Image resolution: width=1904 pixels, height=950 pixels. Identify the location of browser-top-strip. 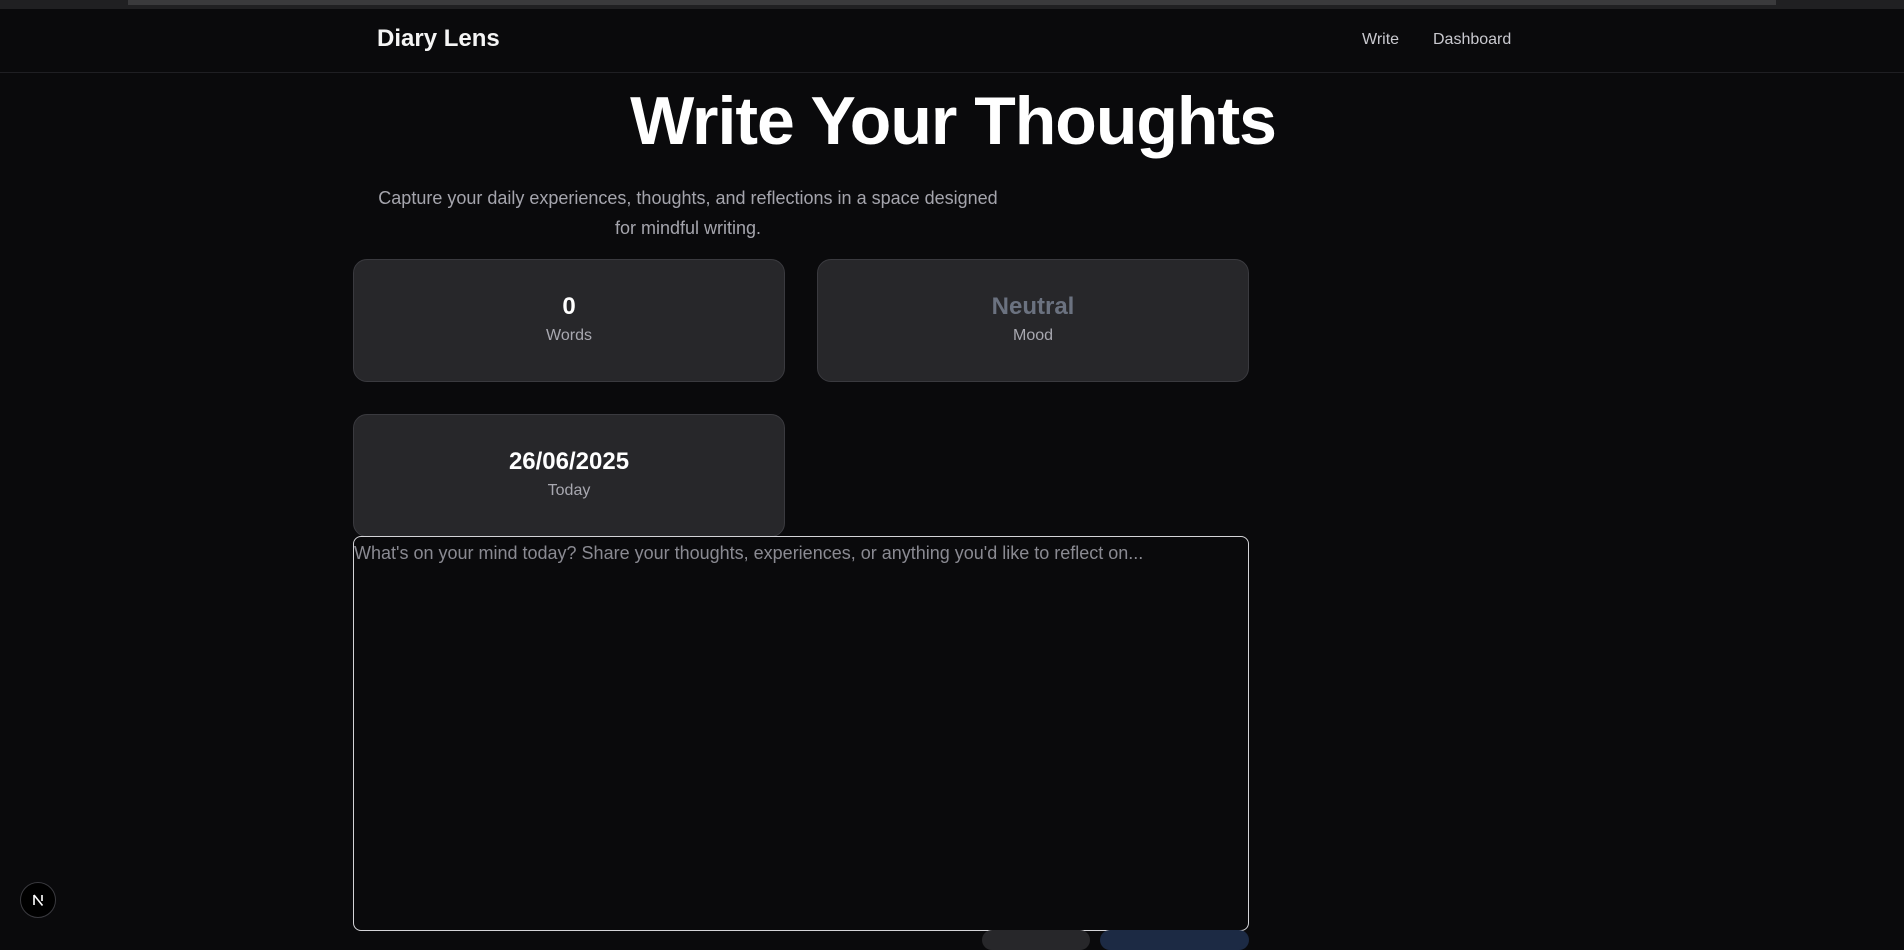
(952, 4).